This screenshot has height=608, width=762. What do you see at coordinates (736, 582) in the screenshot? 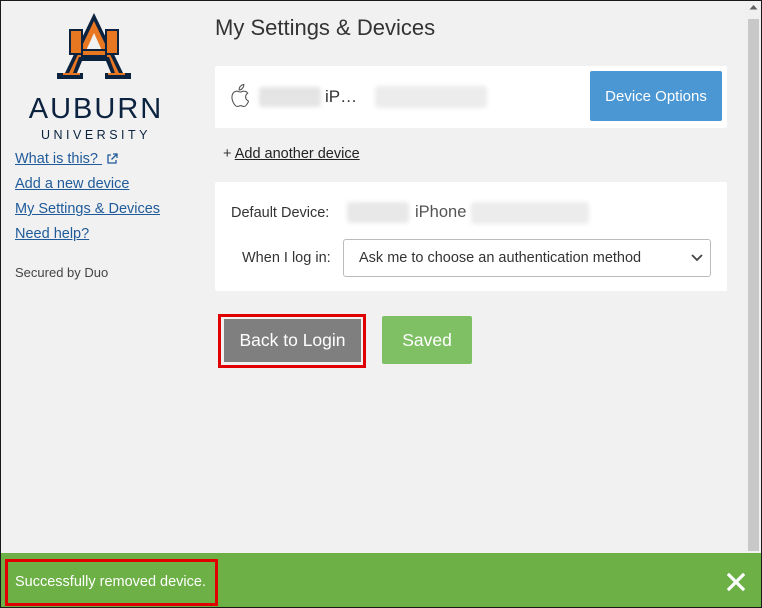
I see `close-icon` at bounding box center [736, 582].